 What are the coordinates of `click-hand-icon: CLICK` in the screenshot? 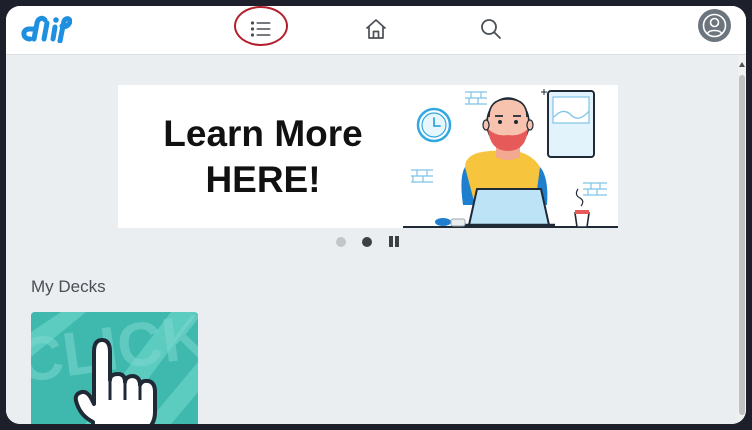 It's located at (114, 368).